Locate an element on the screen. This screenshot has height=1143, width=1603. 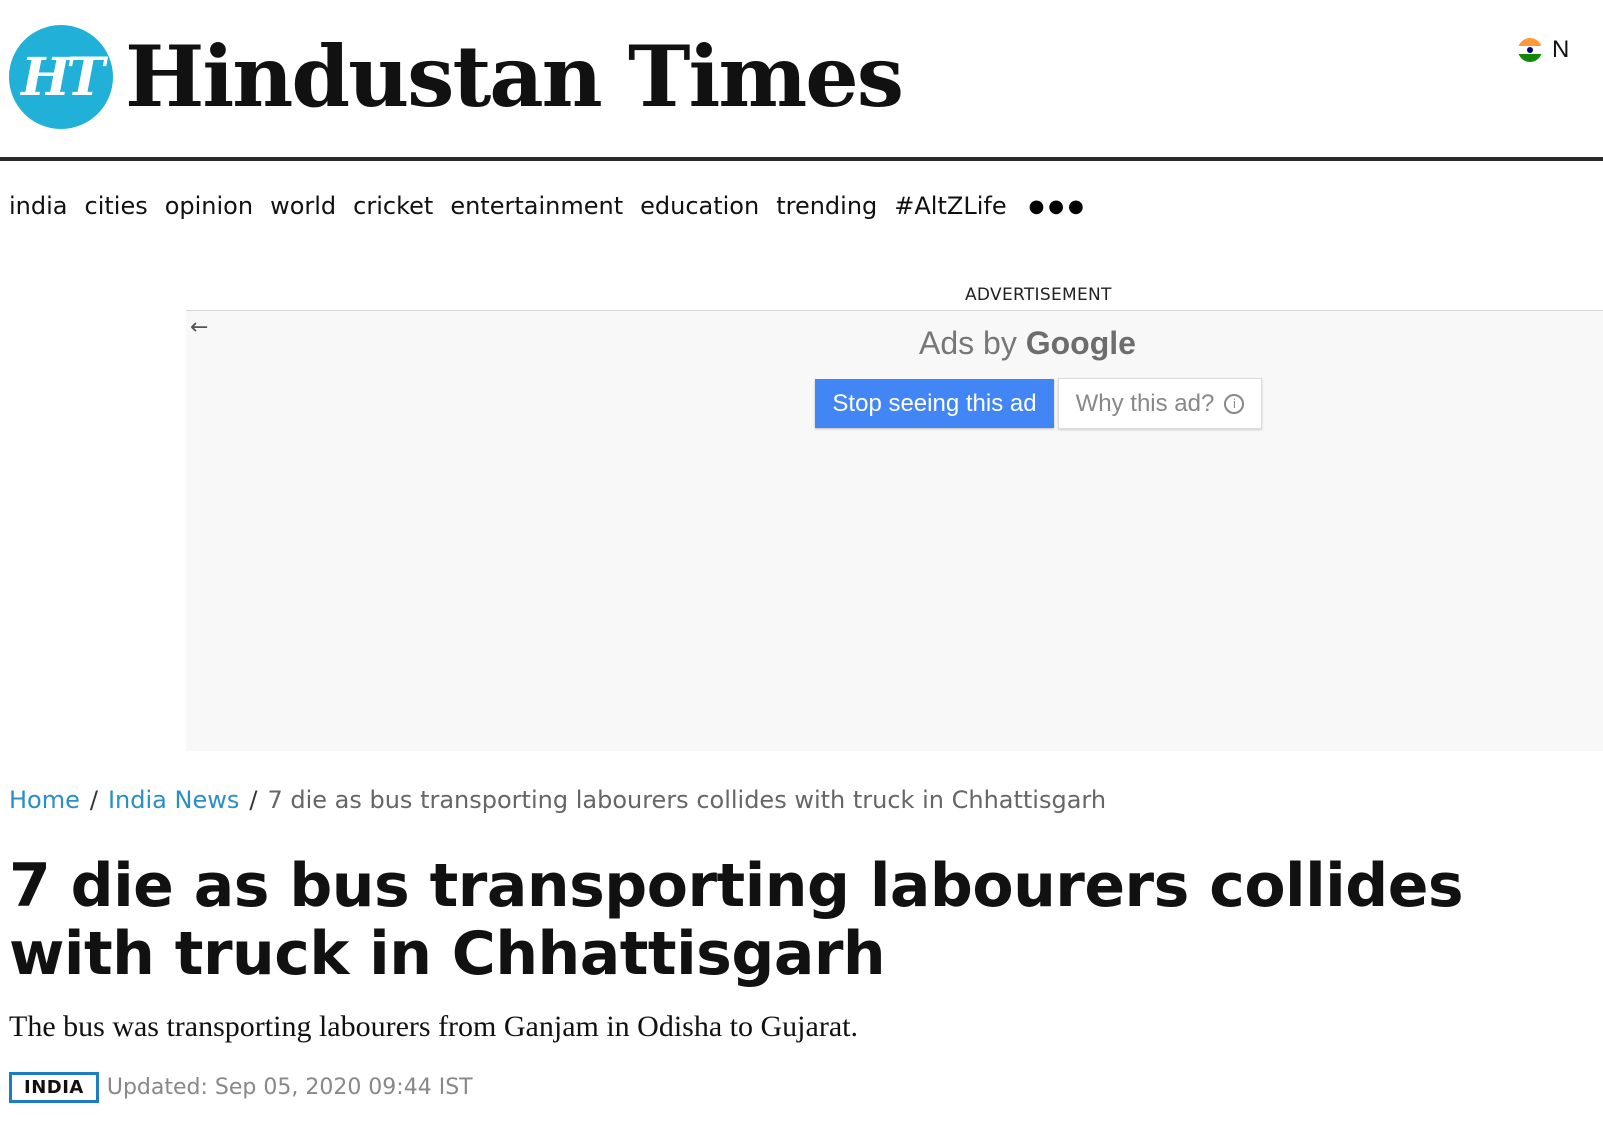
edition-label: N is located at coordinates (1561, 49).